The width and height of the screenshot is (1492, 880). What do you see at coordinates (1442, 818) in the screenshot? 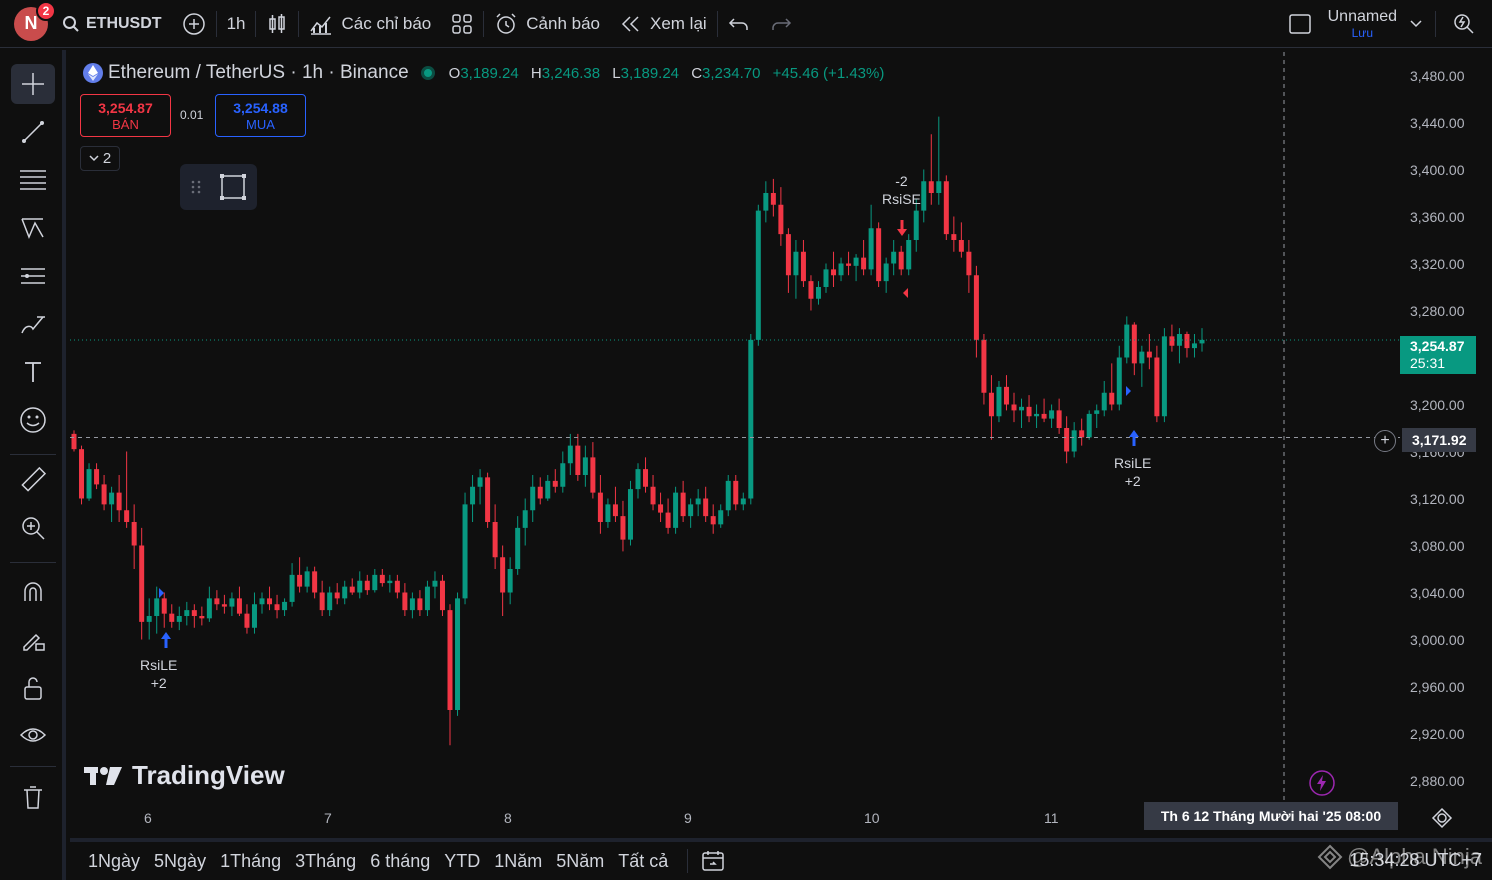
I see `axis-settings-gear-icon` at bounding box center [1442, 818].